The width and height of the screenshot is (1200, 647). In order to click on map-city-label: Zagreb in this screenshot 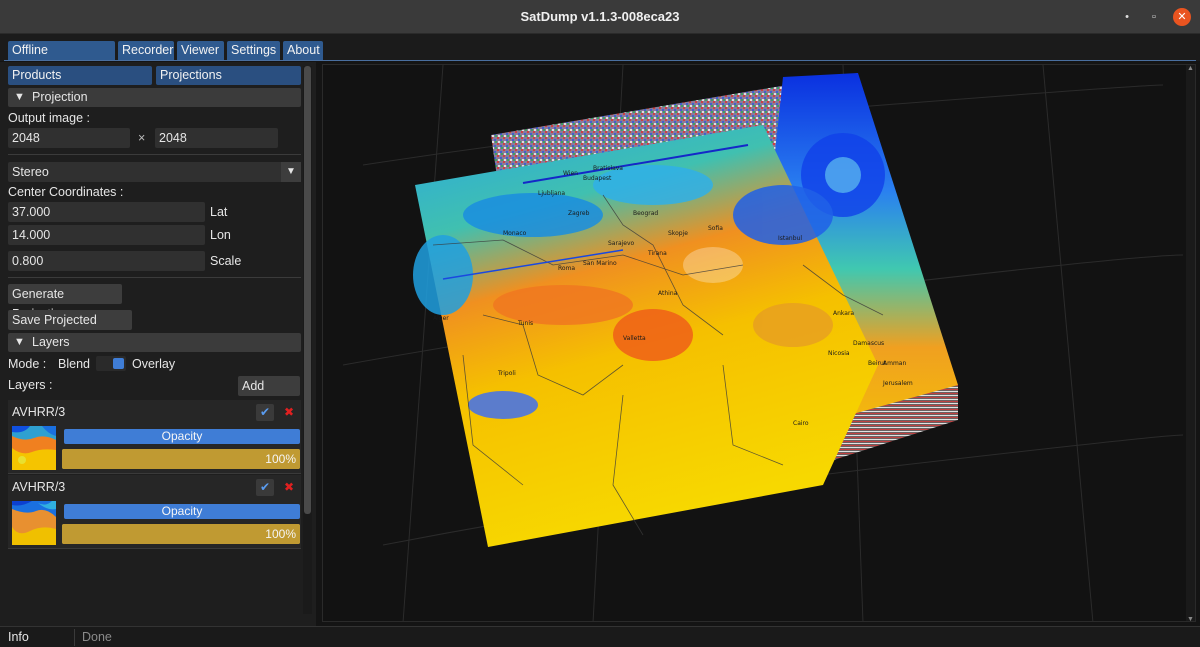, I will do `click(579, 213)`.